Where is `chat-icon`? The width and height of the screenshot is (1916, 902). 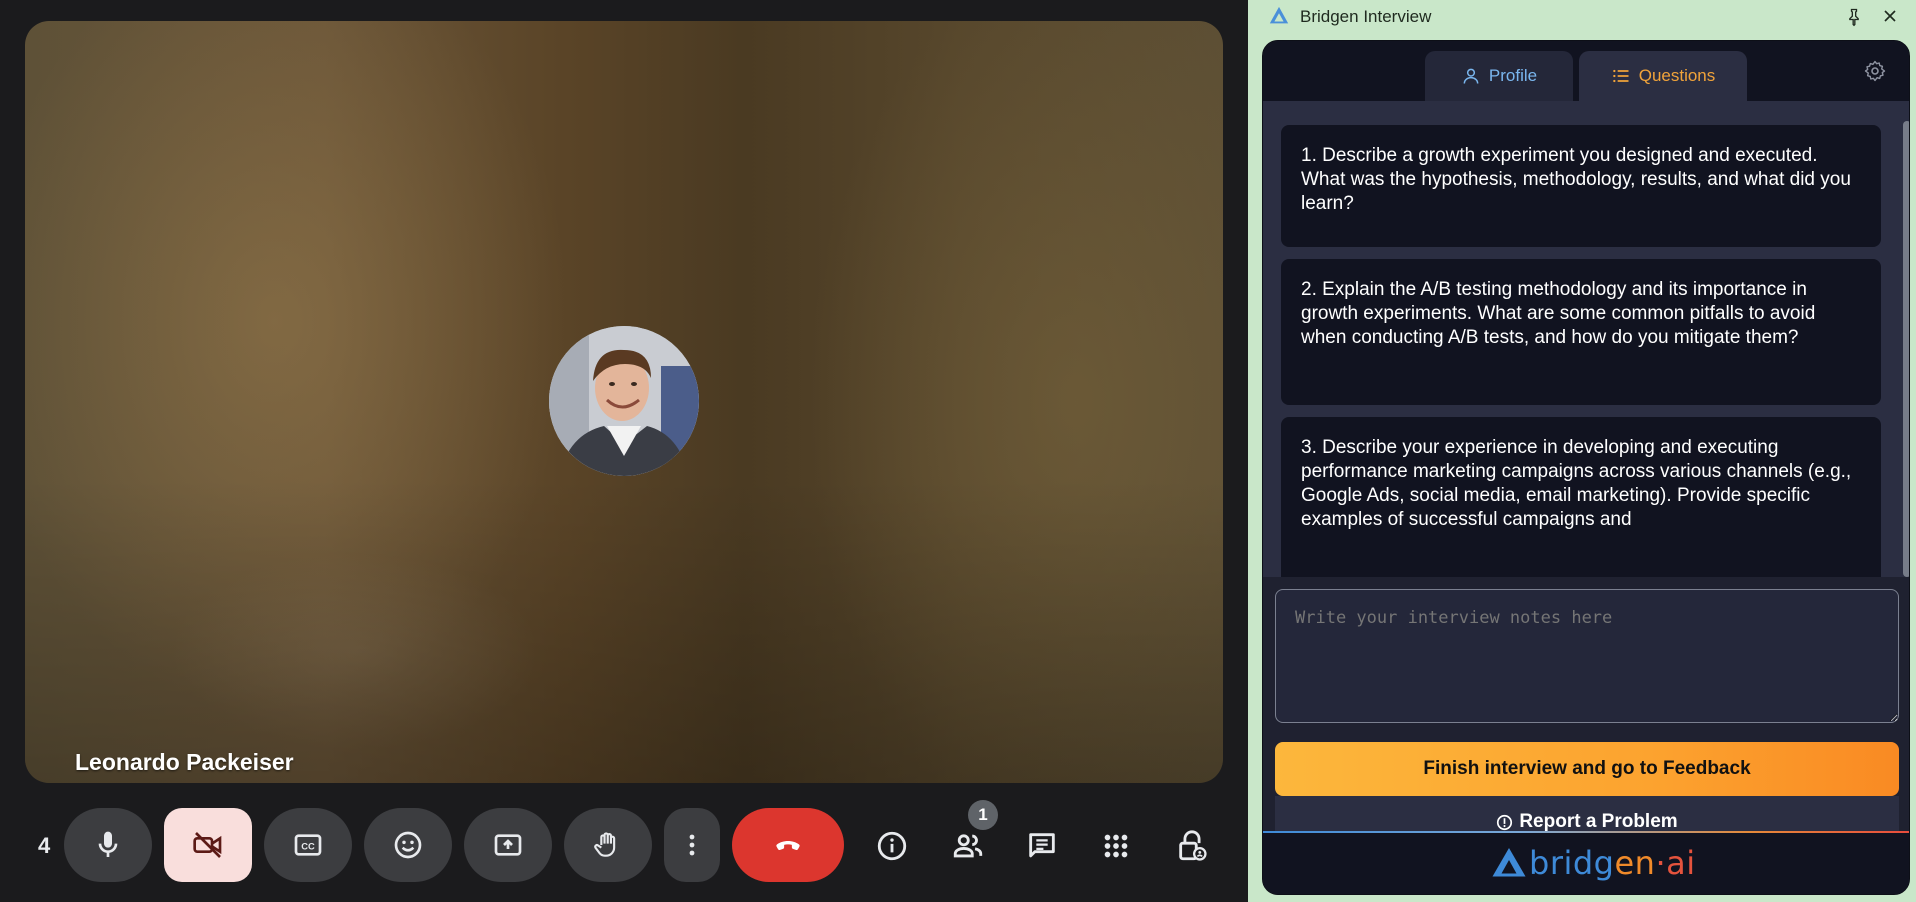 chat-icon is located at coordinates (1042, 845).